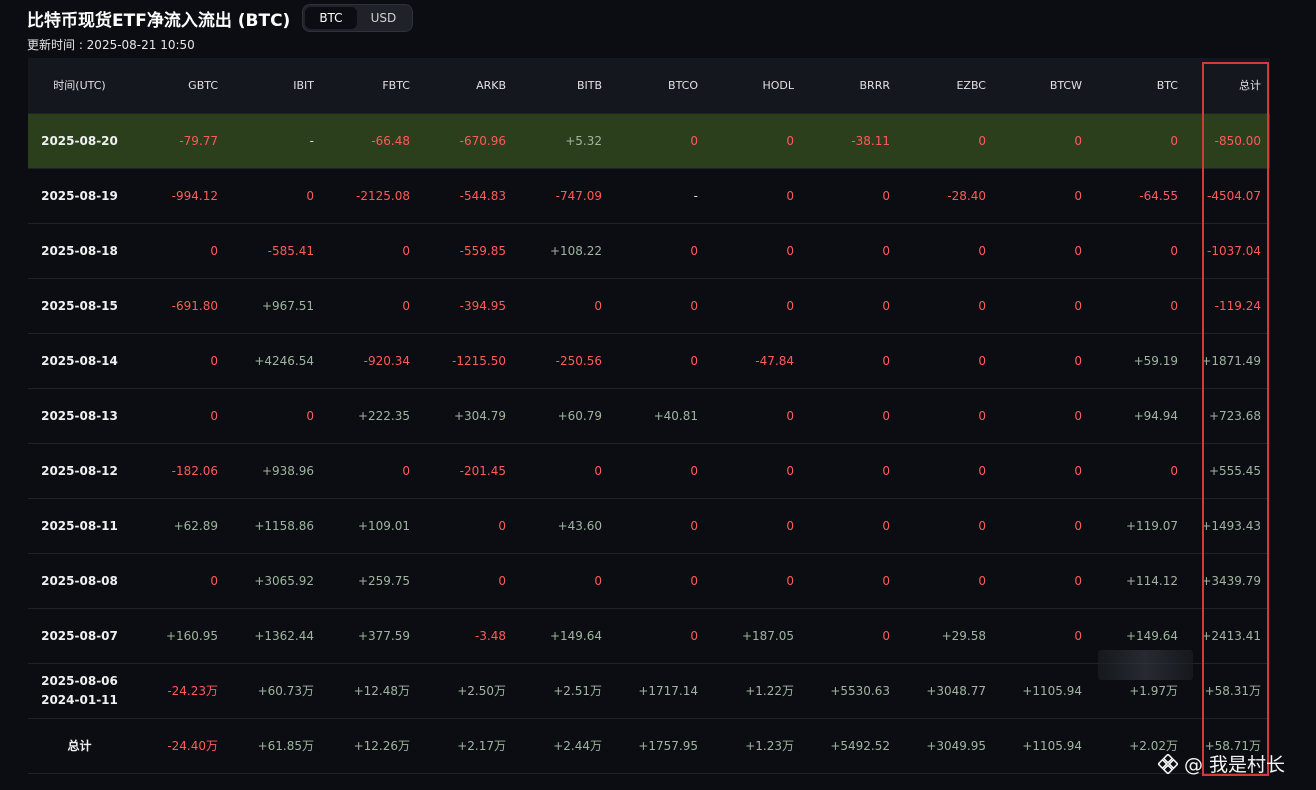 This screenshot has width=1316, height=790. What do you see at coordinates (467, 361) in the screenshot?
I see `cell-arkb: -1215.50` at bounding box center [467, 361].